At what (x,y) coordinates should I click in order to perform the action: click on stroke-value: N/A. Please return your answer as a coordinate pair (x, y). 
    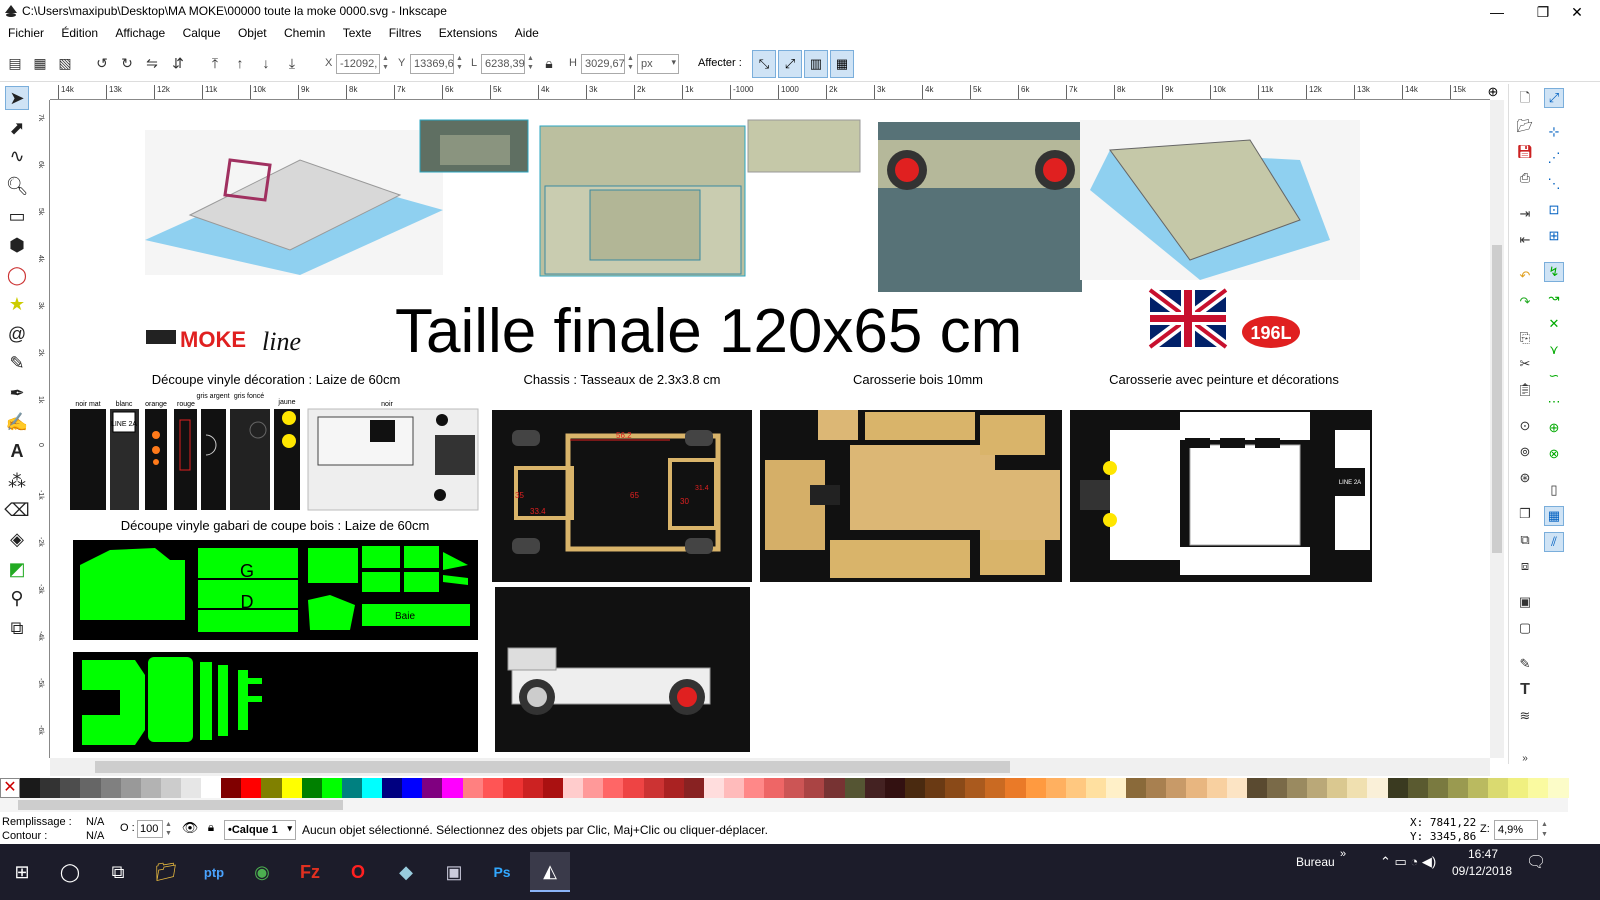
    Looking at the image, I should click on (95, 836).